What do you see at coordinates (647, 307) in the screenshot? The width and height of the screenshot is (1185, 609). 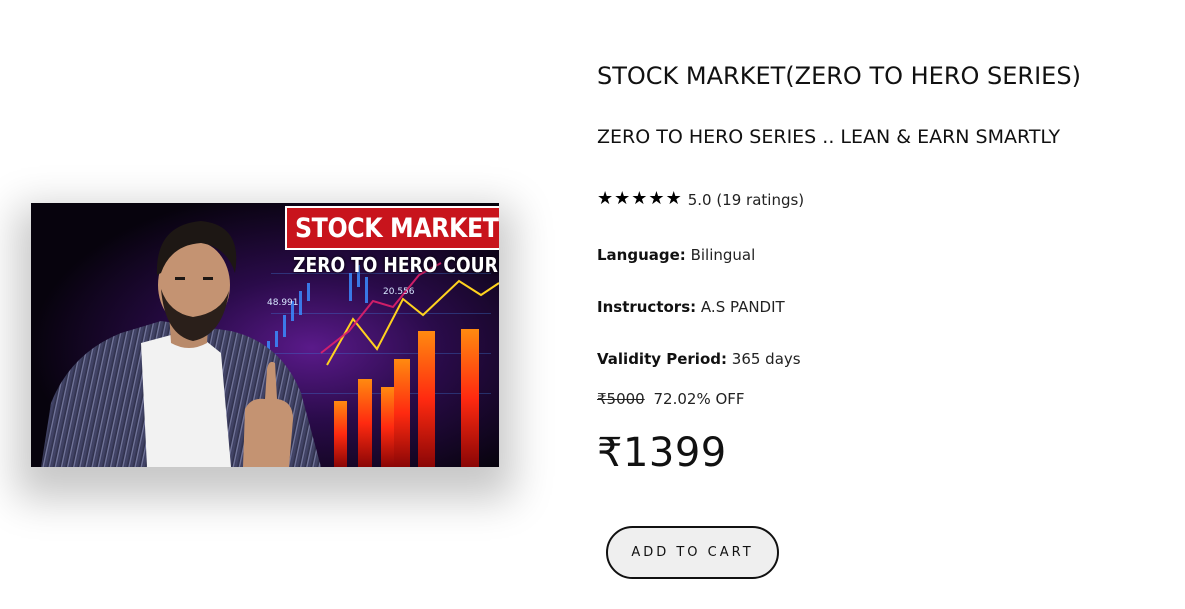 I see `instructors-label: Instructors:` at bounding box center [647, 307].